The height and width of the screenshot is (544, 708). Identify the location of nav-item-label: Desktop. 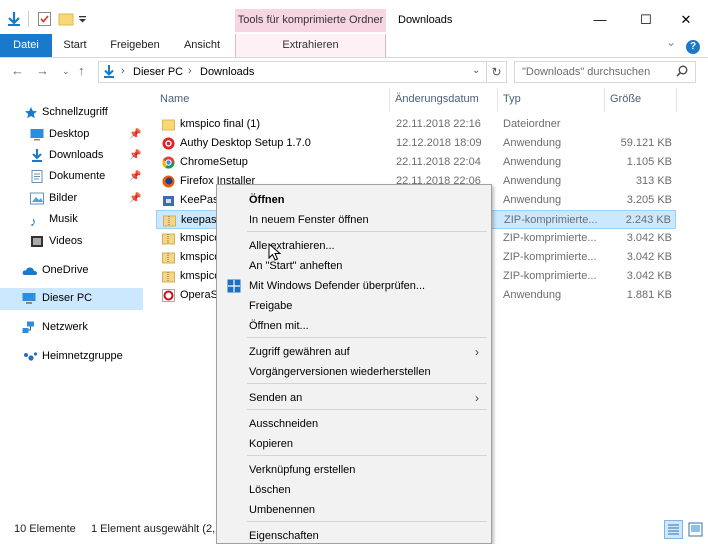
(69, 134).